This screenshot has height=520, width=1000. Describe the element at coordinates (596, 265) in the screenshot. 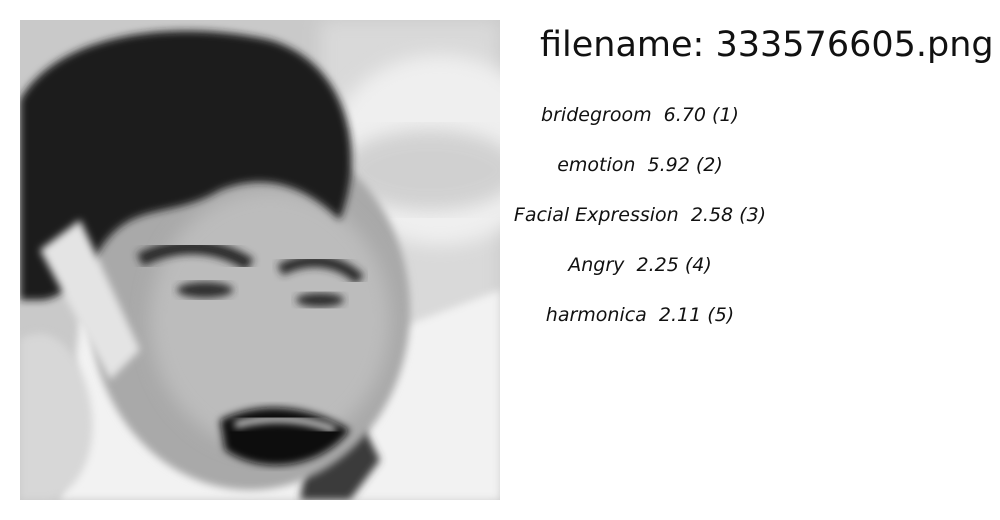

I see `label-name: Angry` at that location.